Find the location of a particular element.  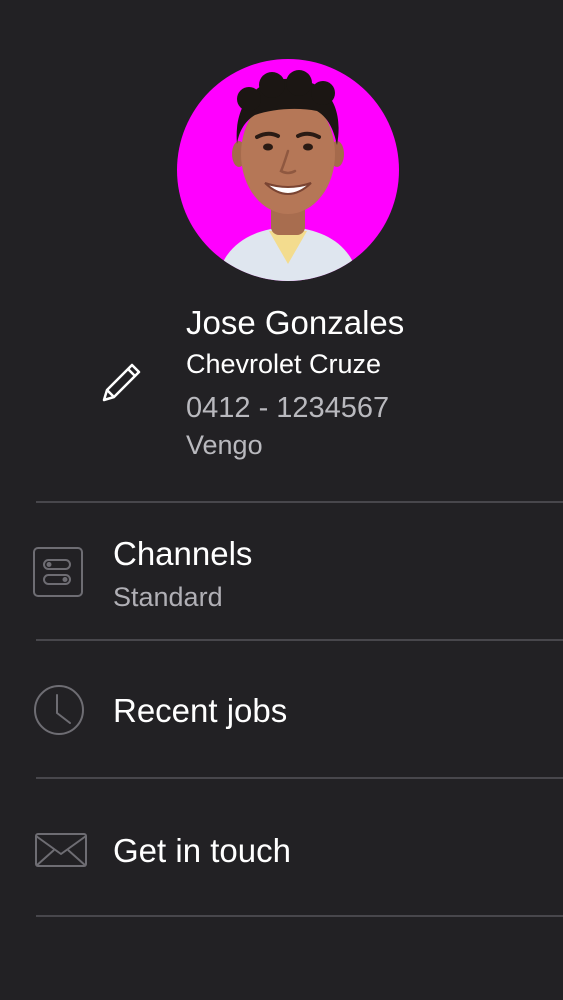

pencil-icon is located at coordinates (121, 382).